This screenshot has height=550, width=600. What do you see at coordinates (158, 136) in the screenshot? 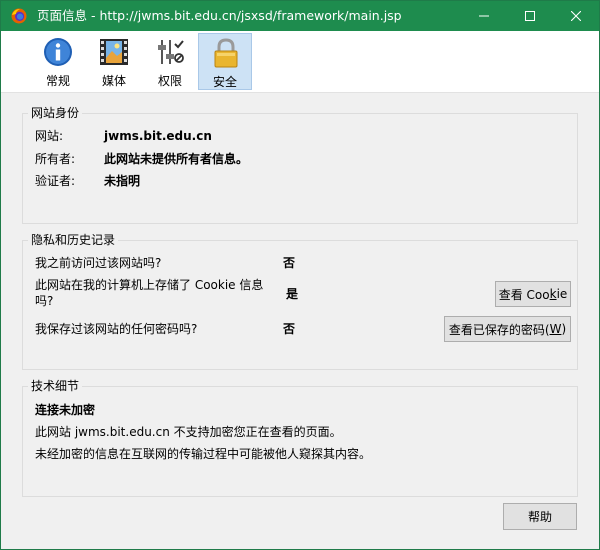
I see `site-value: jwms.bit.edu.cn` at bounding box center [158, 136].